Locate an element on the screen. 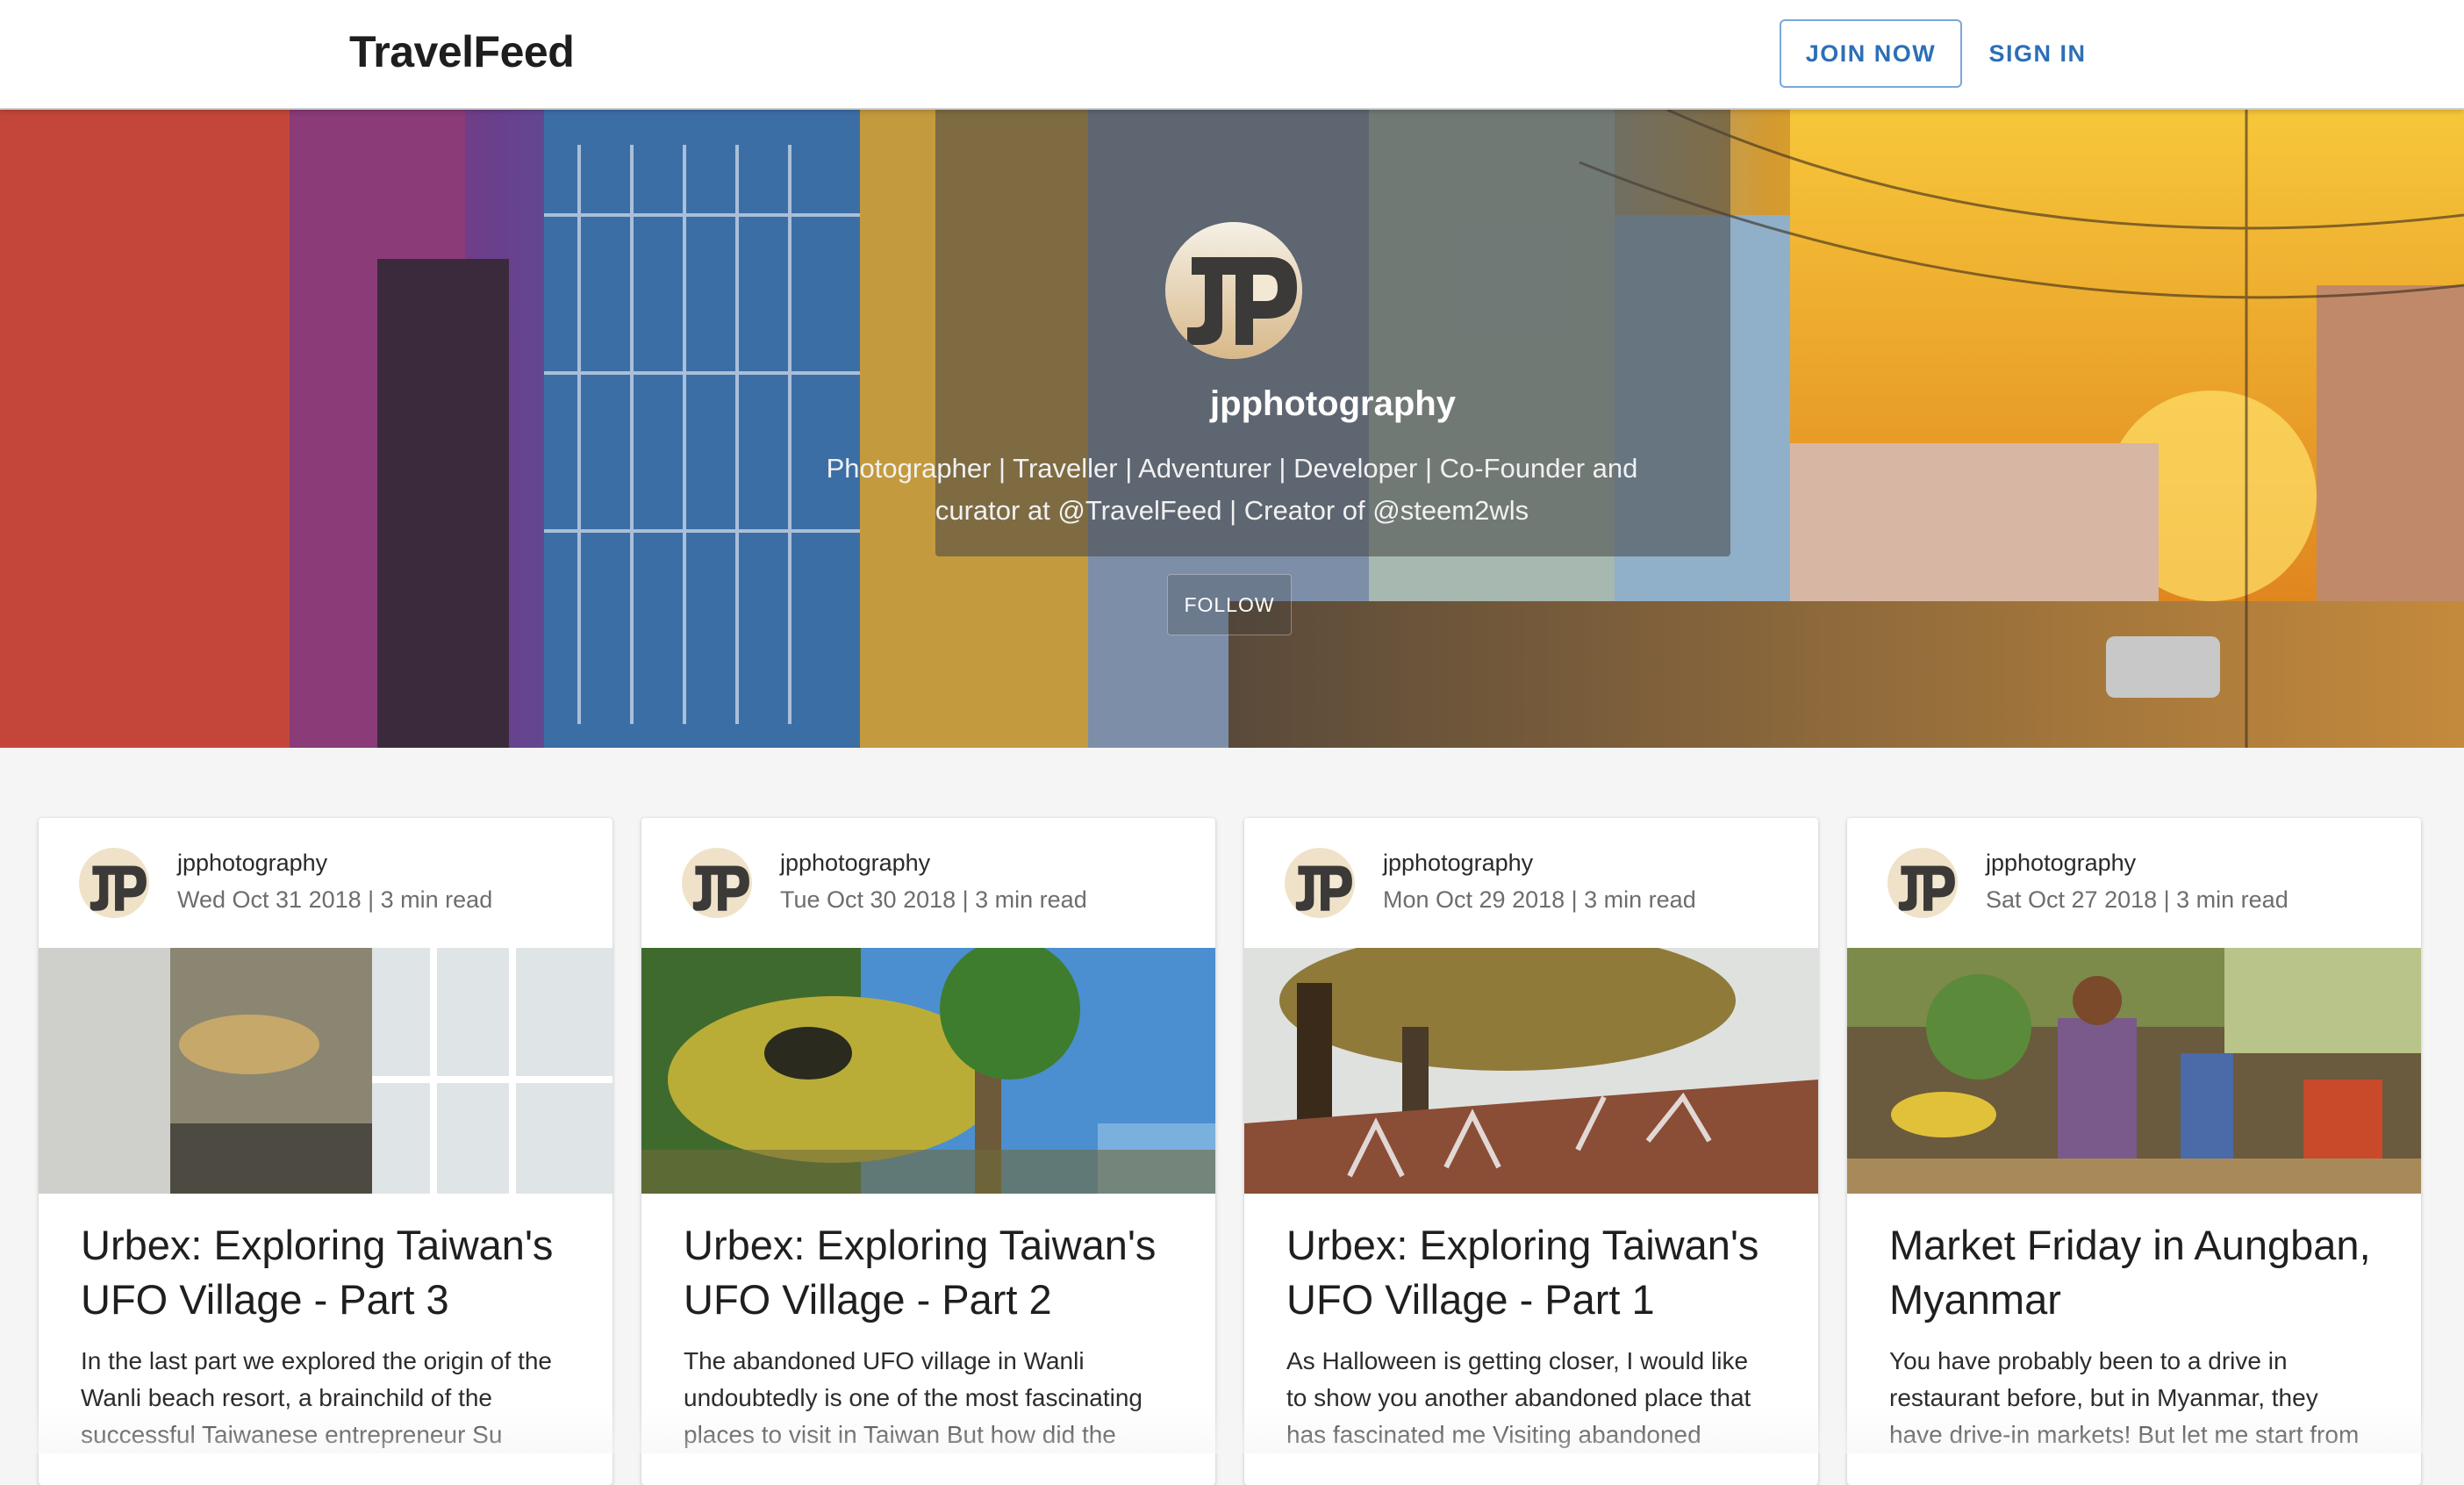  post-excerpt-line: Wanli beach resort, a brainchild of the is located at coordinates (286, 1397).